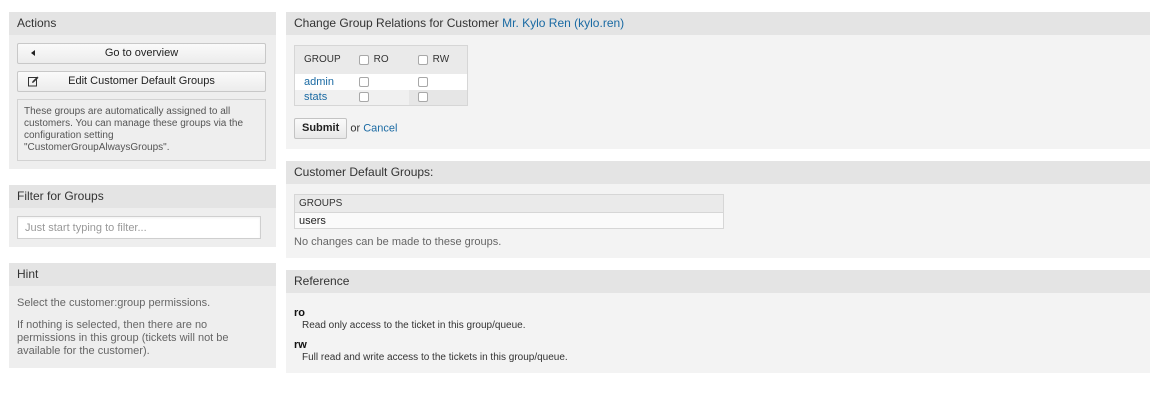 The width and height of the screenshot is (1158, 410). What do you see at coordinates (381, 97) in the screenshot?
I see `table-row: stats` at bounding box center [381, 97].